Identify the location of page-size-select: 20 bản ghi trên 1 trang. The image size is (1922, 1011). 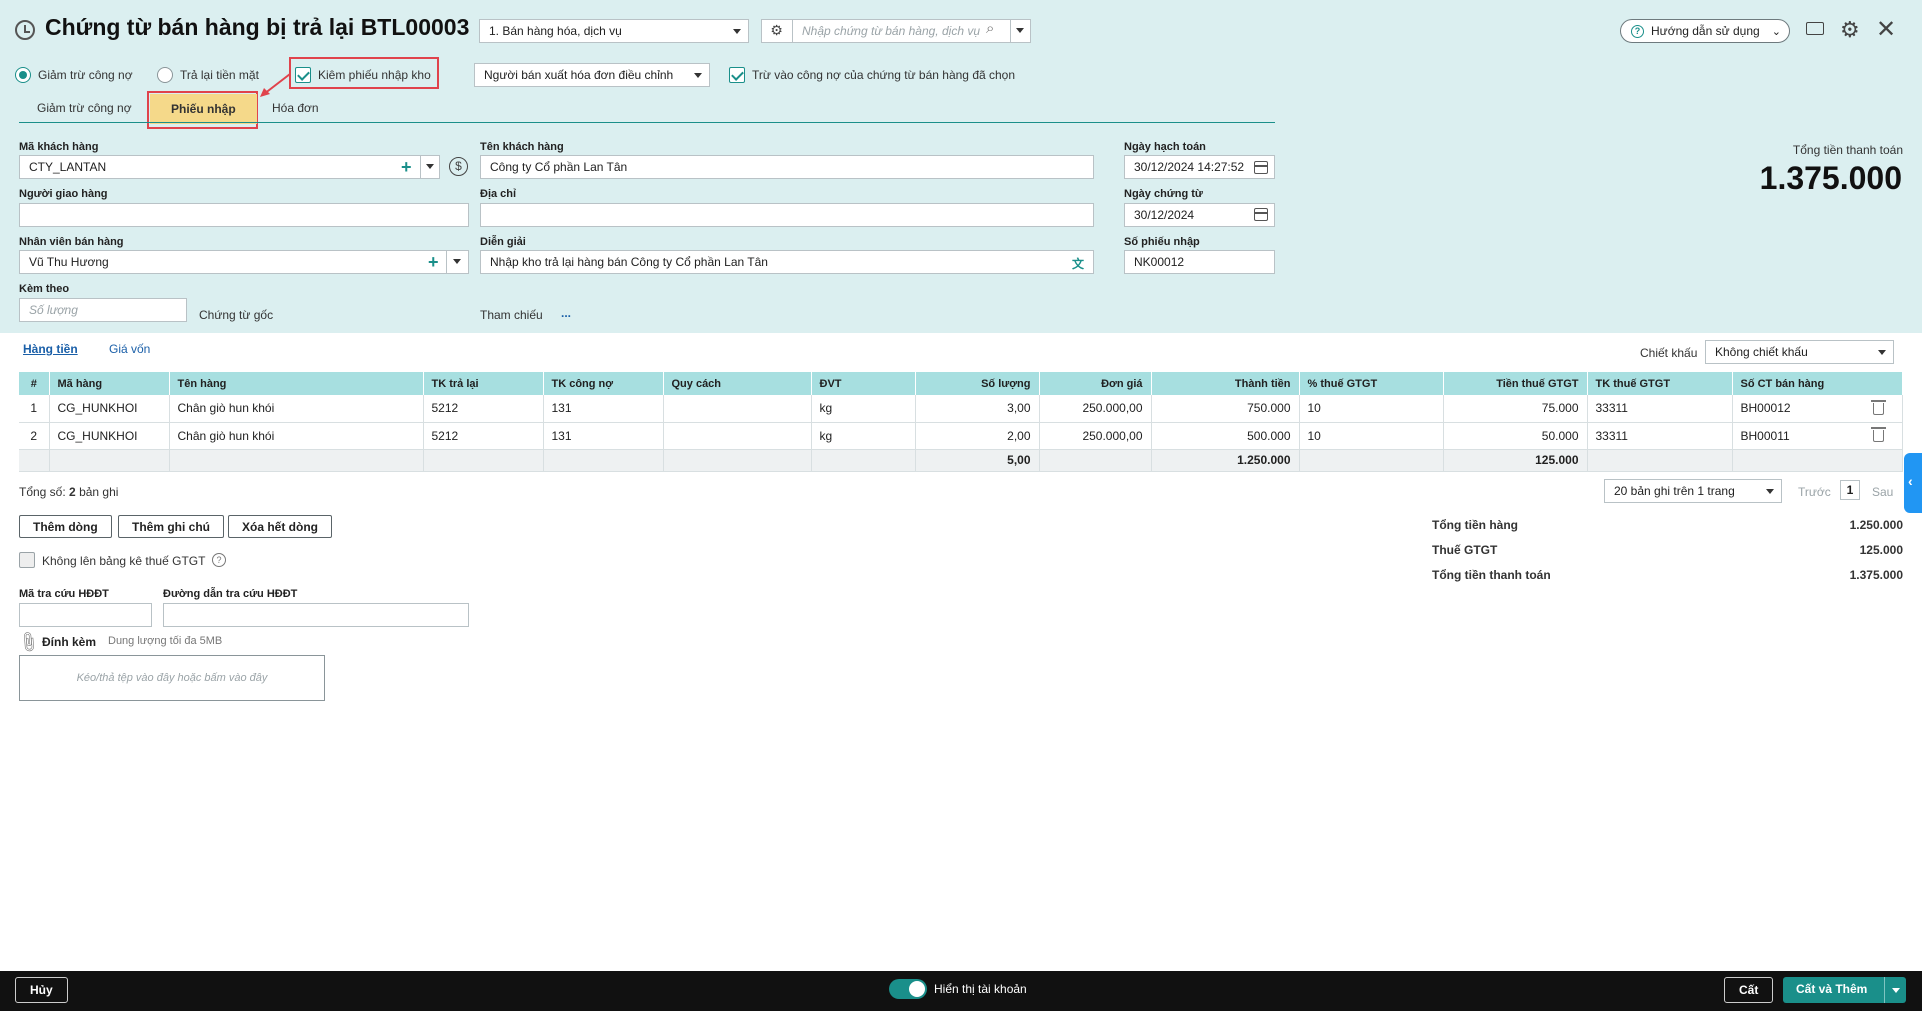
(1693, 491).